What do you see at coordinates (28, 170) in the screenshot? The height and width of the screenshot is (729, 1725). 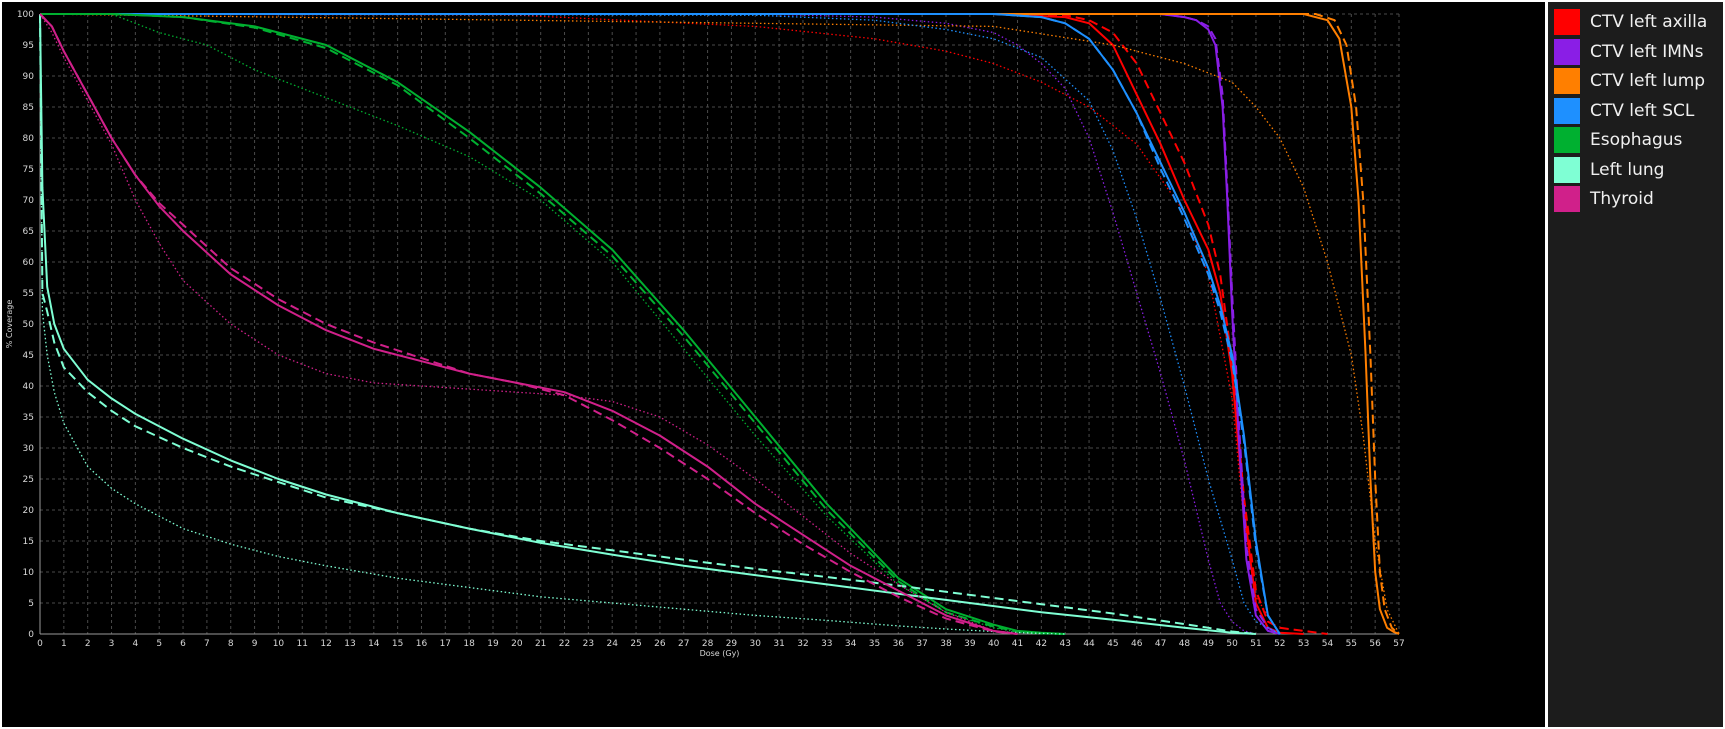 I see `y-tick-label: 75` at bounding box center [28, 170].